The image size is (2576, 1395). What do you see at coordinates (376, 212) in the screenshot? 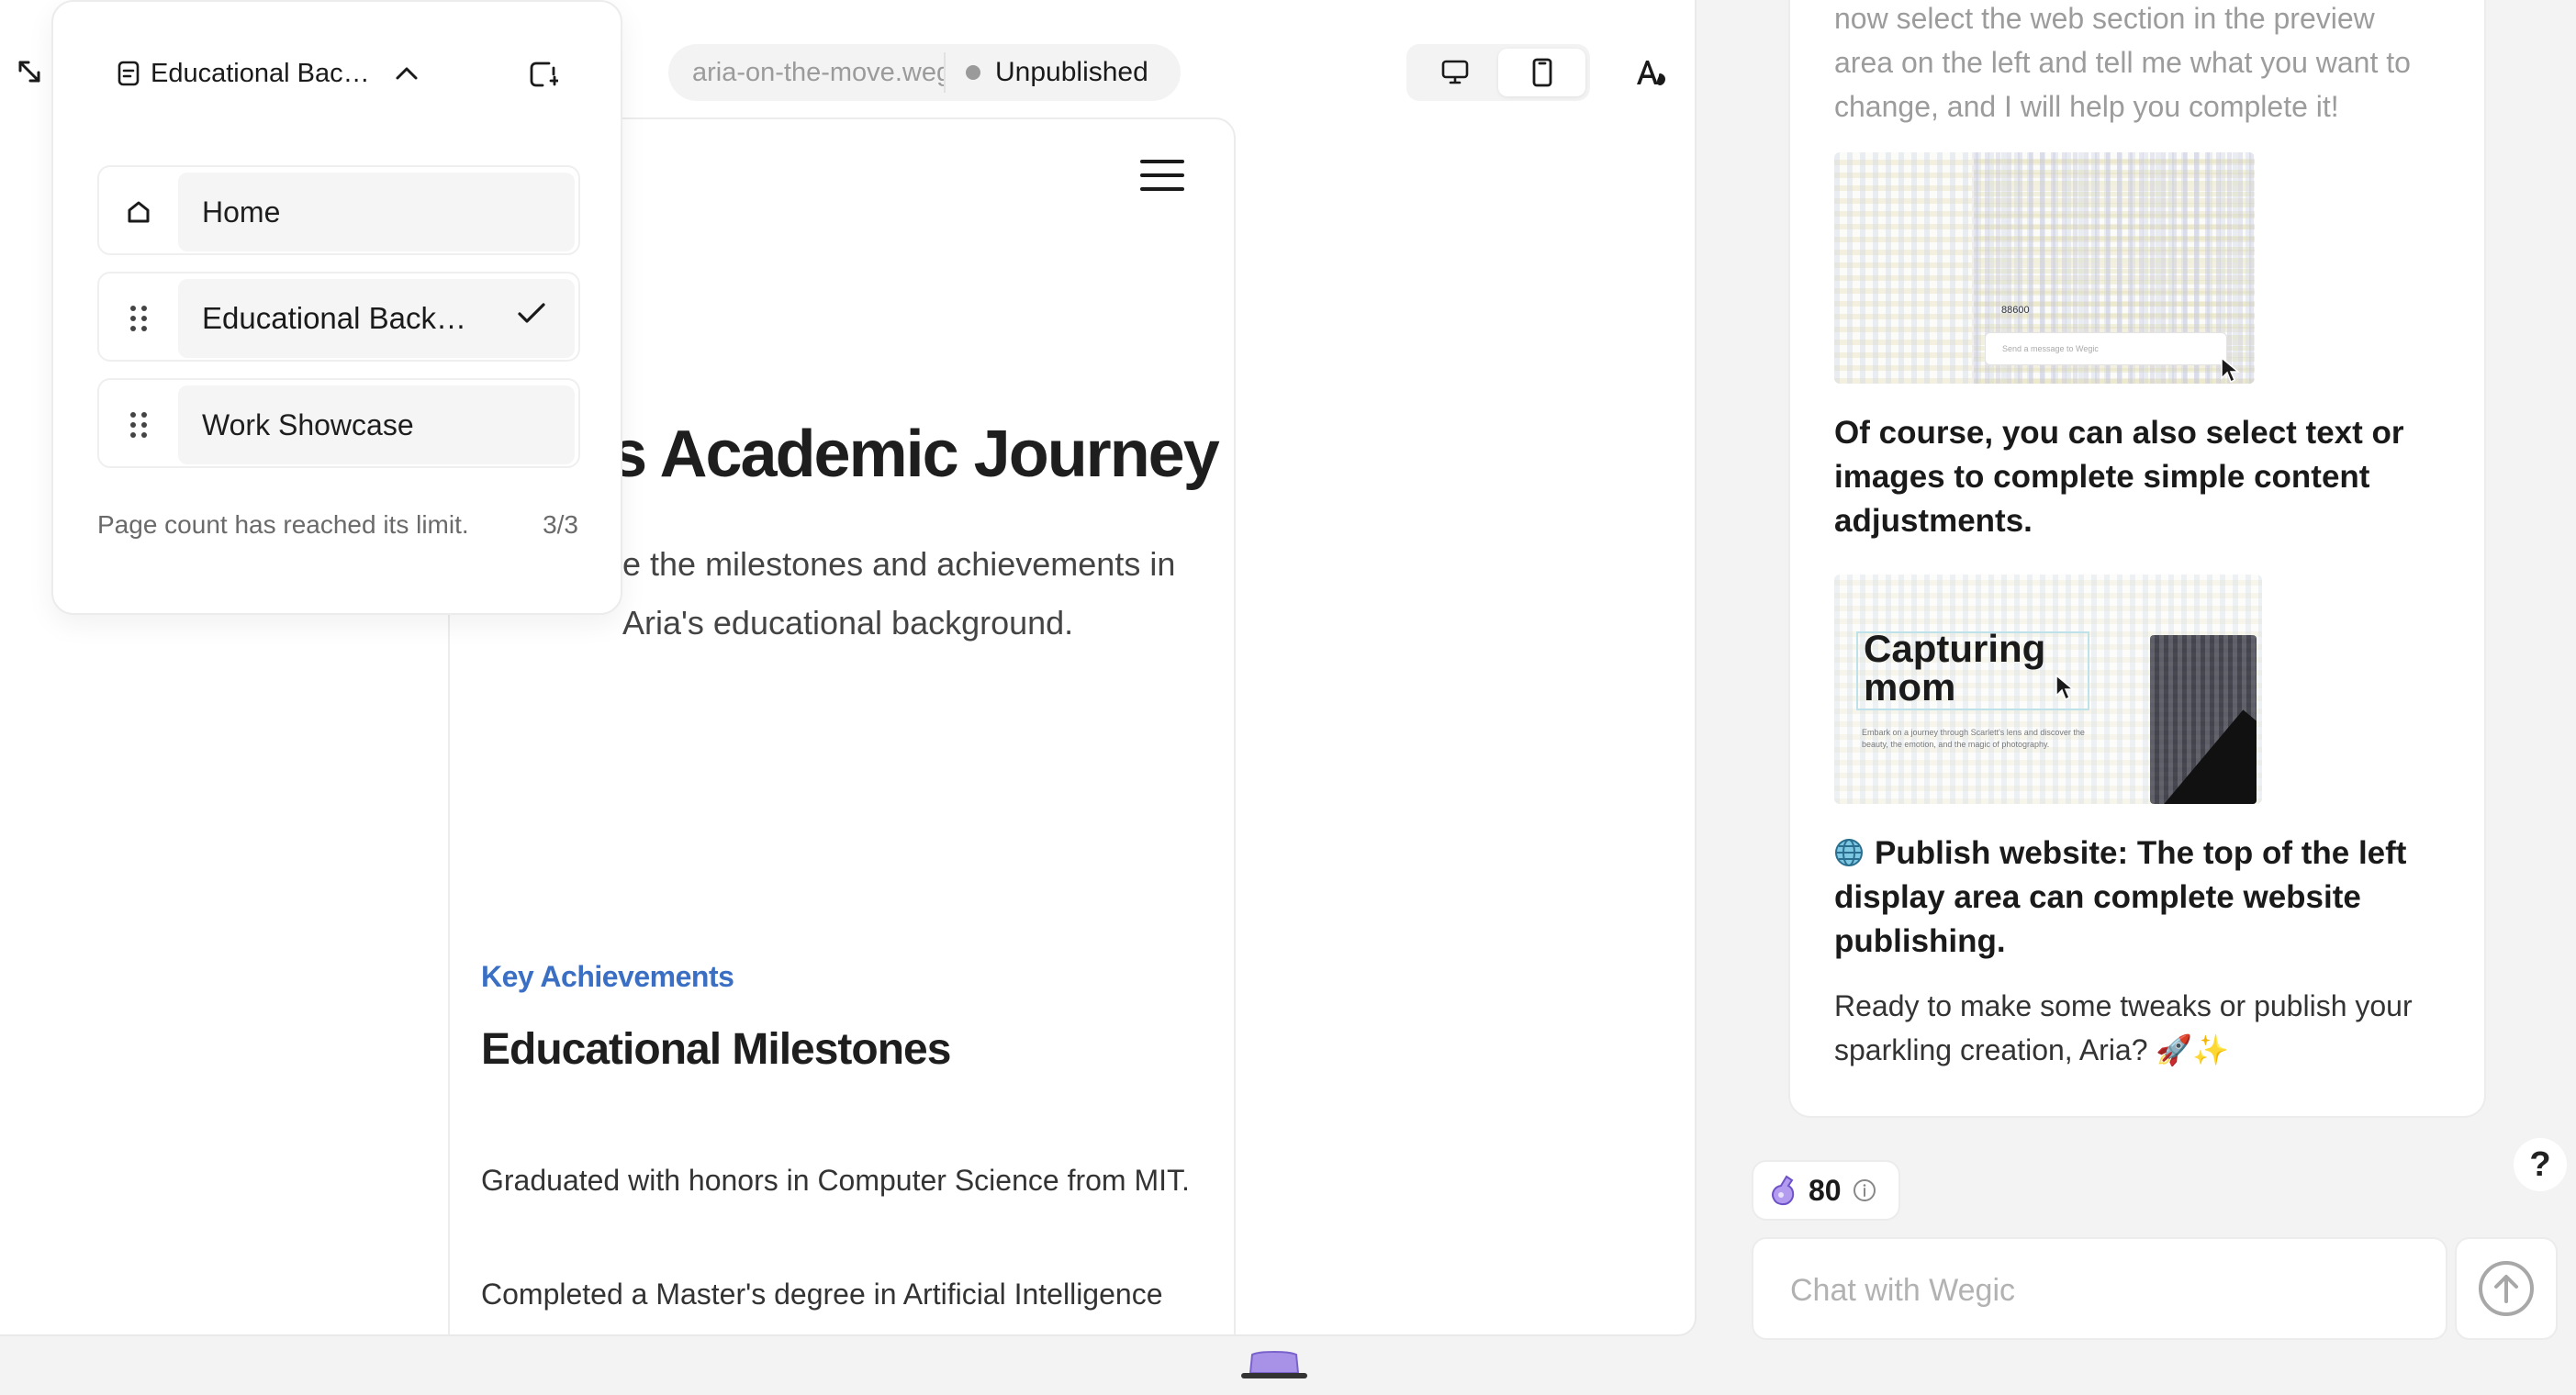
I see `page-item-label: Home` at bounding box center [376, 212].